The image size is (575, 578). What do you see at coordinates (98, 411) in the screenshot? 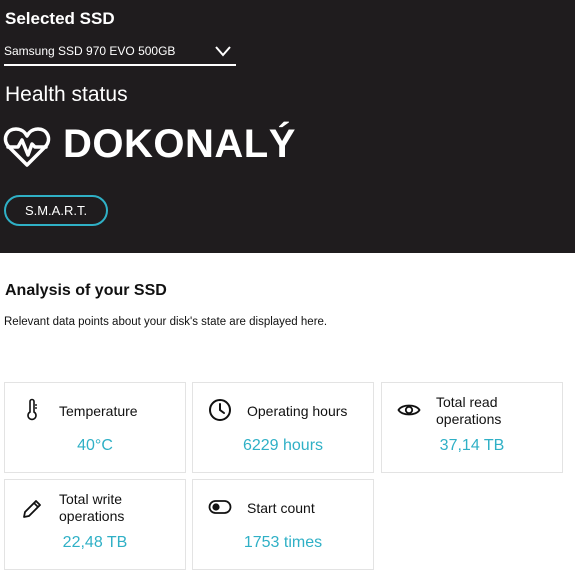
I see `temperature-label: Temperature` at bounding box center [98, 411].